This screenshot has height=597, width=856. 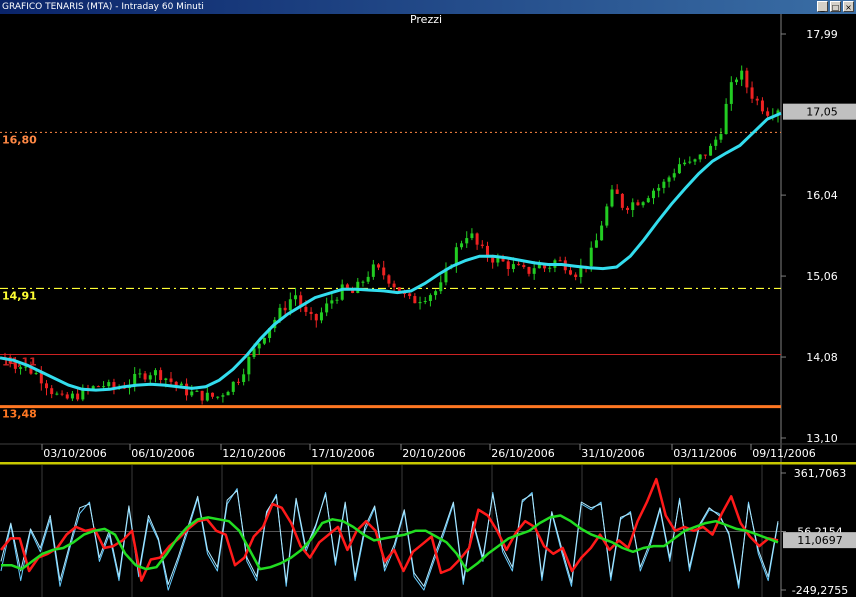 What do you see at coordinates (342, 453) in the screenshot?
I see `date-tick-label-3: 17/10/2006` at bounding box center [342, 453].